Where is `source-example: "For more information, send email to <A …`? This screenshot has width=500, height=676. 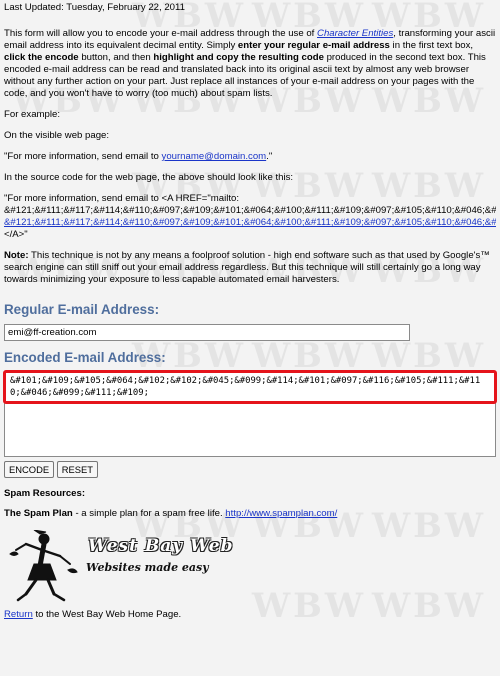
source-example: "For more information, send email to <A … is located at coordinates (250, 217).